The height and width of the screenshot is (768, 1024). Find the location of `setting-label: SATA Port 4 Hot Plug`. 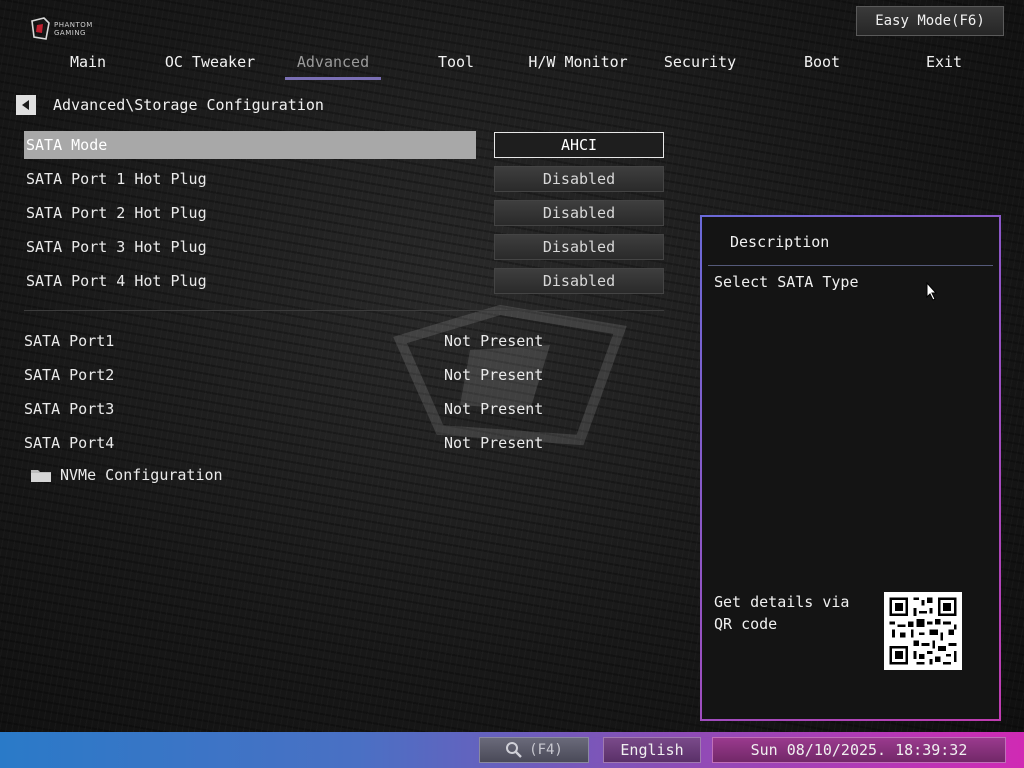

setting-label: SATA Port 4 Hot Plug is located at coordinates (116, 281).